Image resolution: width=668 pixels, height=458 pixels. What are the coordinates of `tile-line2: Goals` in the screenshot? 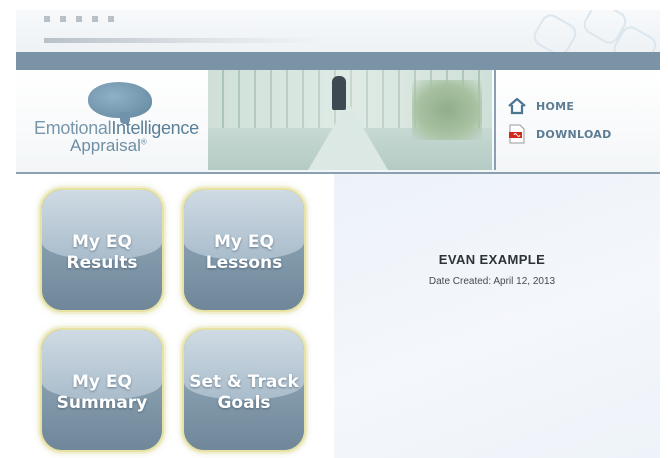 It's located at (244, 403).